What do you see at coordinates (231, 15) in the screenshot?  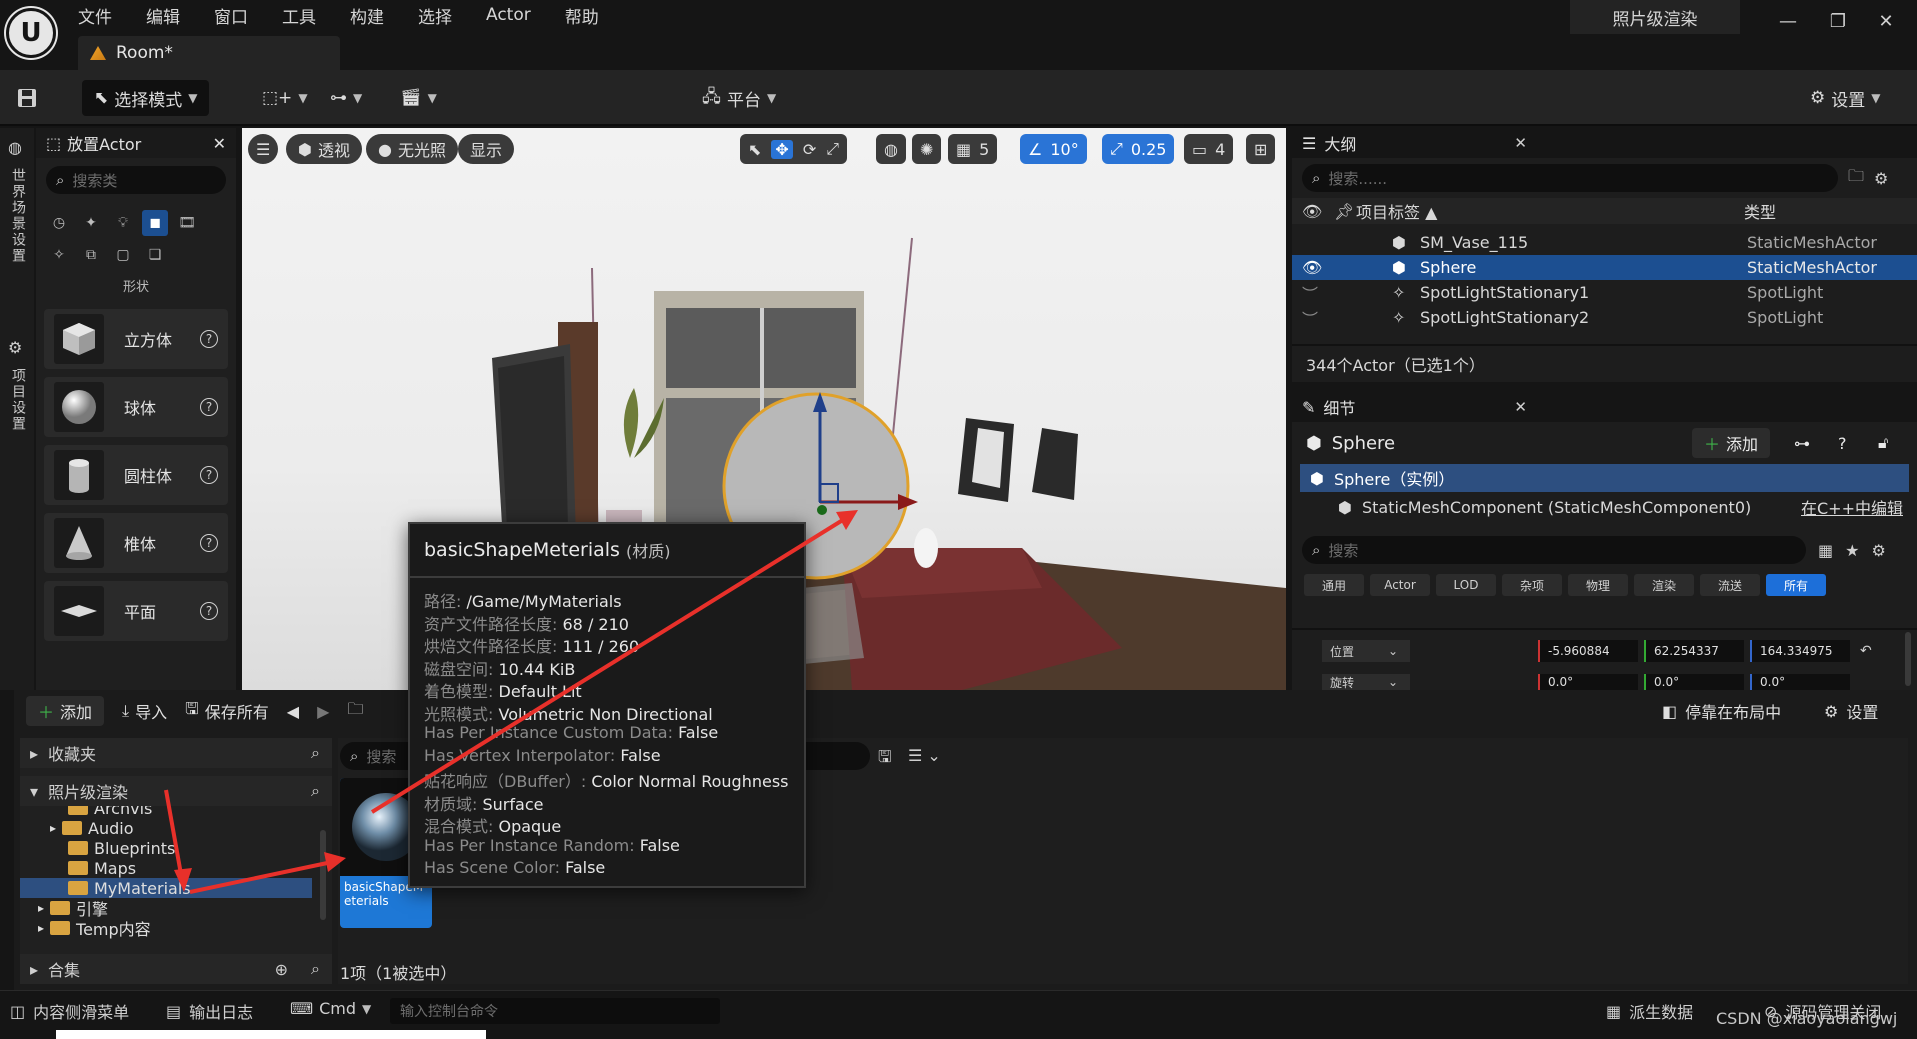 I see `menu-item-window: 窗口` at bounding box center [231, 15].